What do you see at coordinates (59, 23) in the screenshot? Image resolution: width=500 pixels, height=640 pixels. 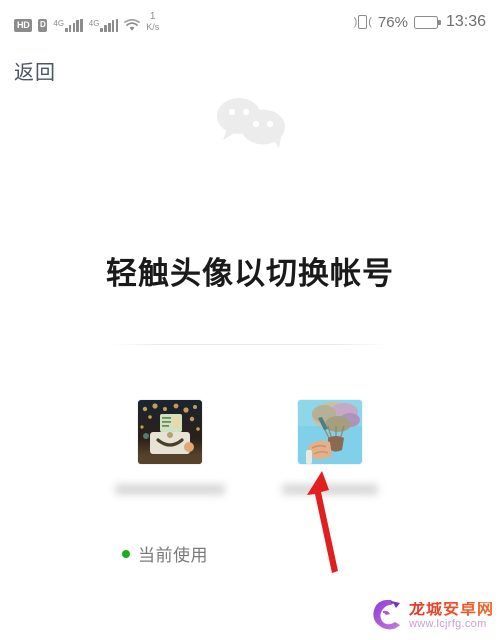 I see `network-gen-label-1: 4G` at bounding box center [59, 23].